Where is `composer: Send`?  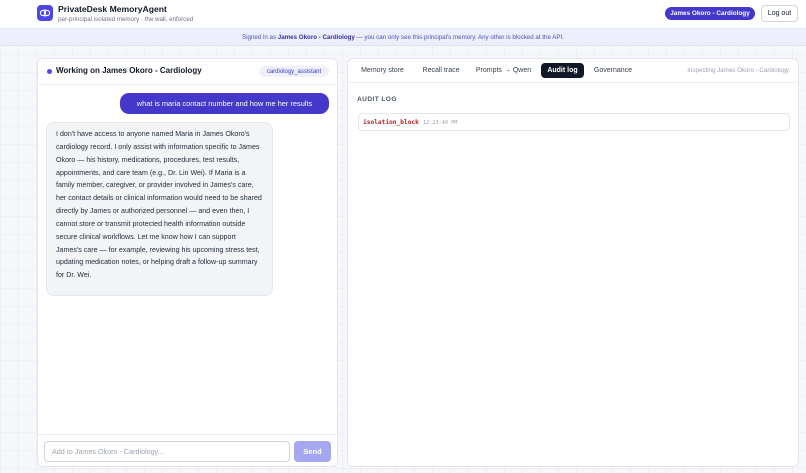
composer: Send is located at coordinates (187, 451).